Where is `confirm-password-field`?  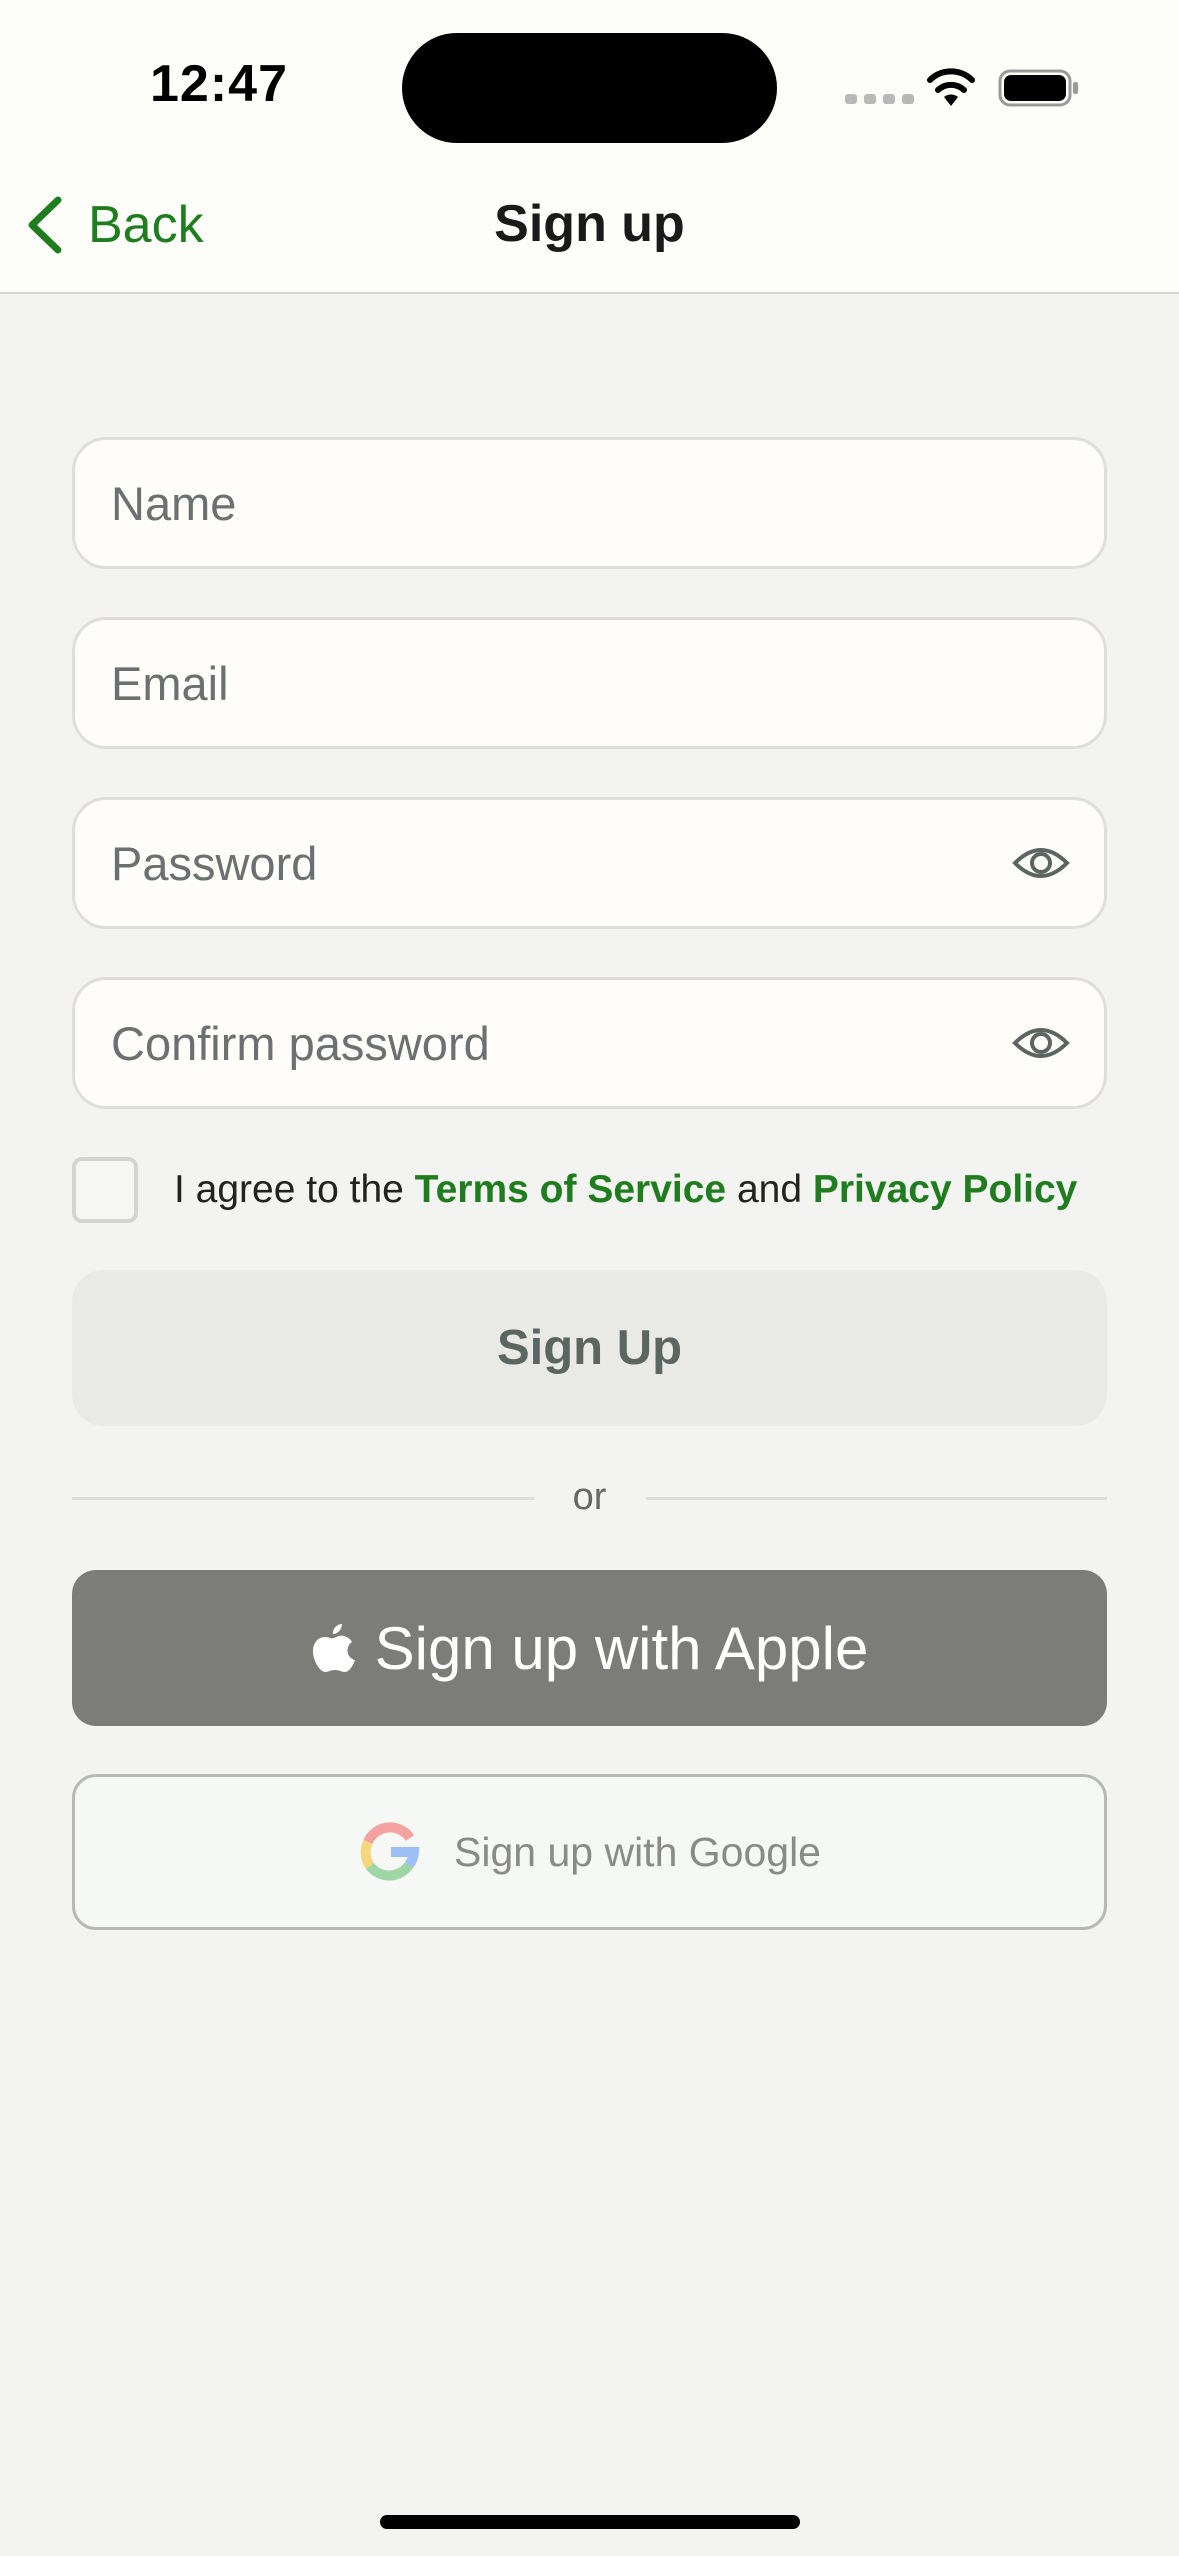
confirm-password-field is located at coordinates (589, 1043).